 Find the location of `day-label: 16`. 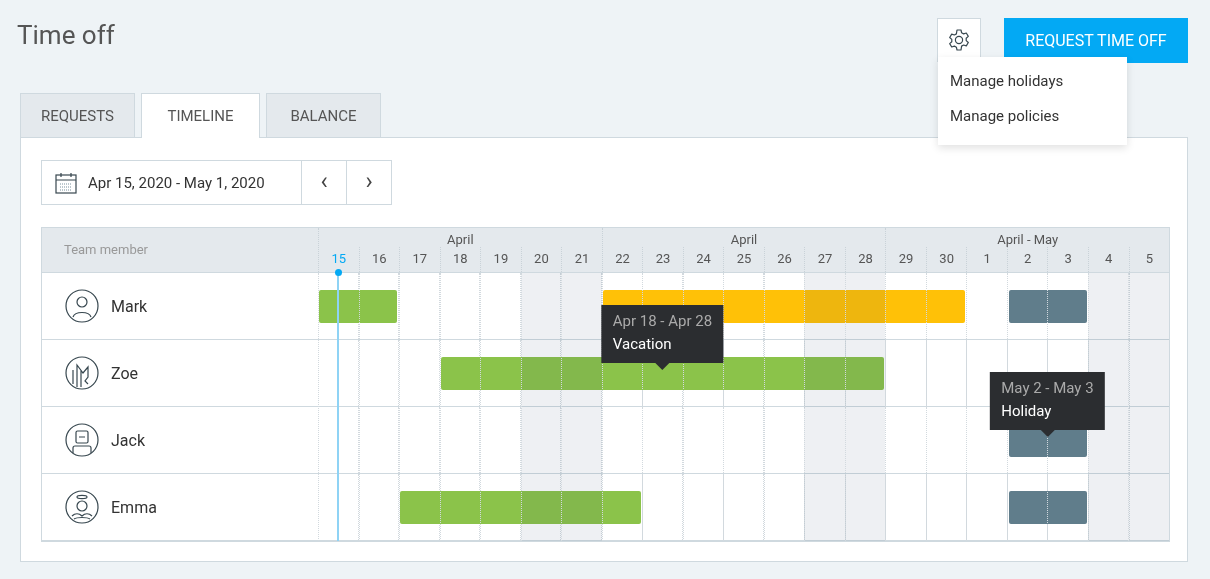

day-label: 16 is located at coordinates (379, 258).